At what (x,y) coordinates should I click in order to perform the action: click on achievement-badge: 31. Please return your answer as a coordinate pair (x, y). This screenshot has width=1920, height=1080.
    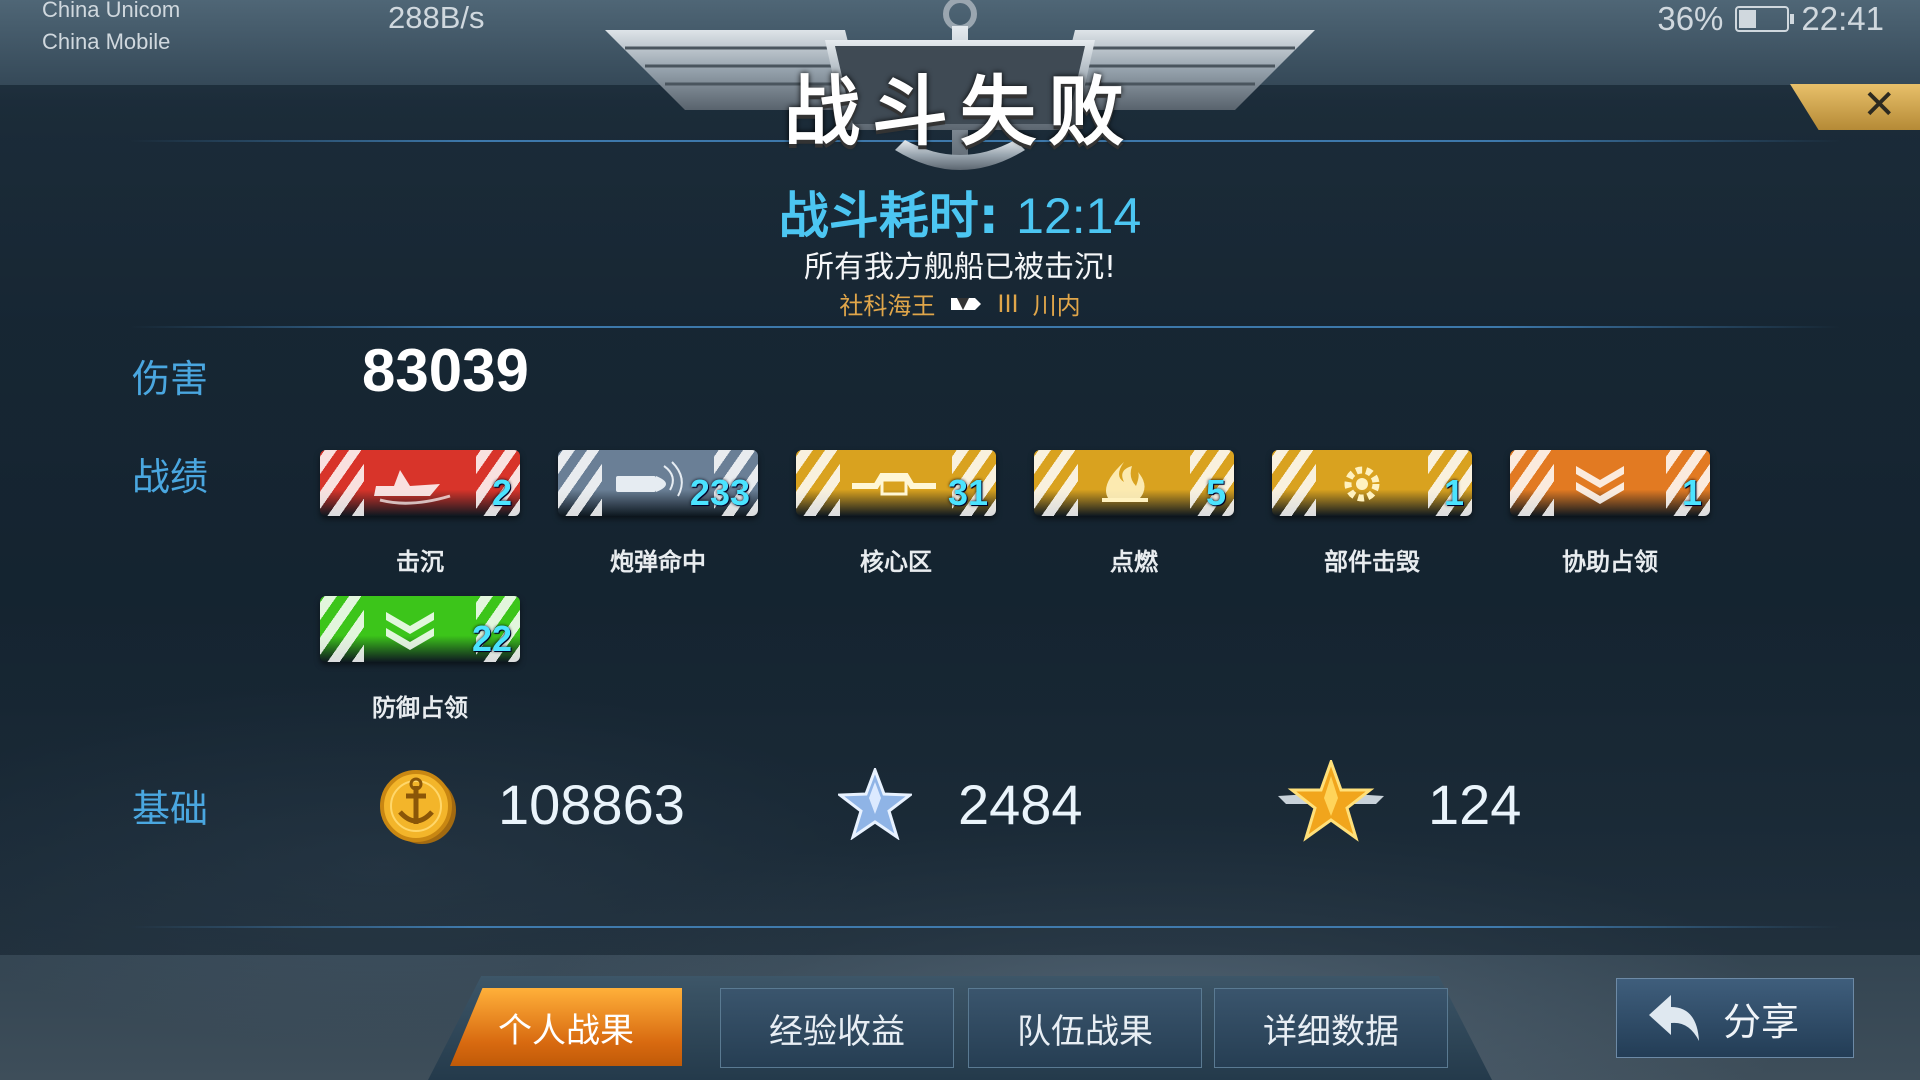
    Looking at the image, I should click on (896, 483).